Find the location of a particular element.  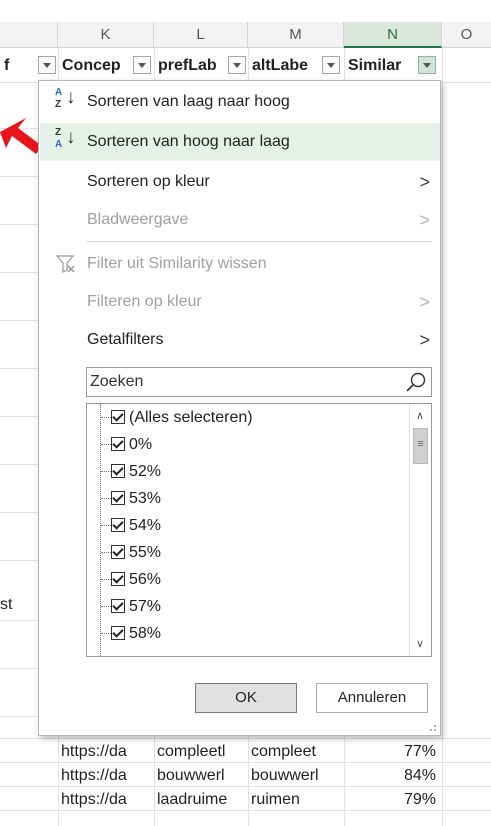

cell-altlabel: ruimen is located at coordinates (296, 800).